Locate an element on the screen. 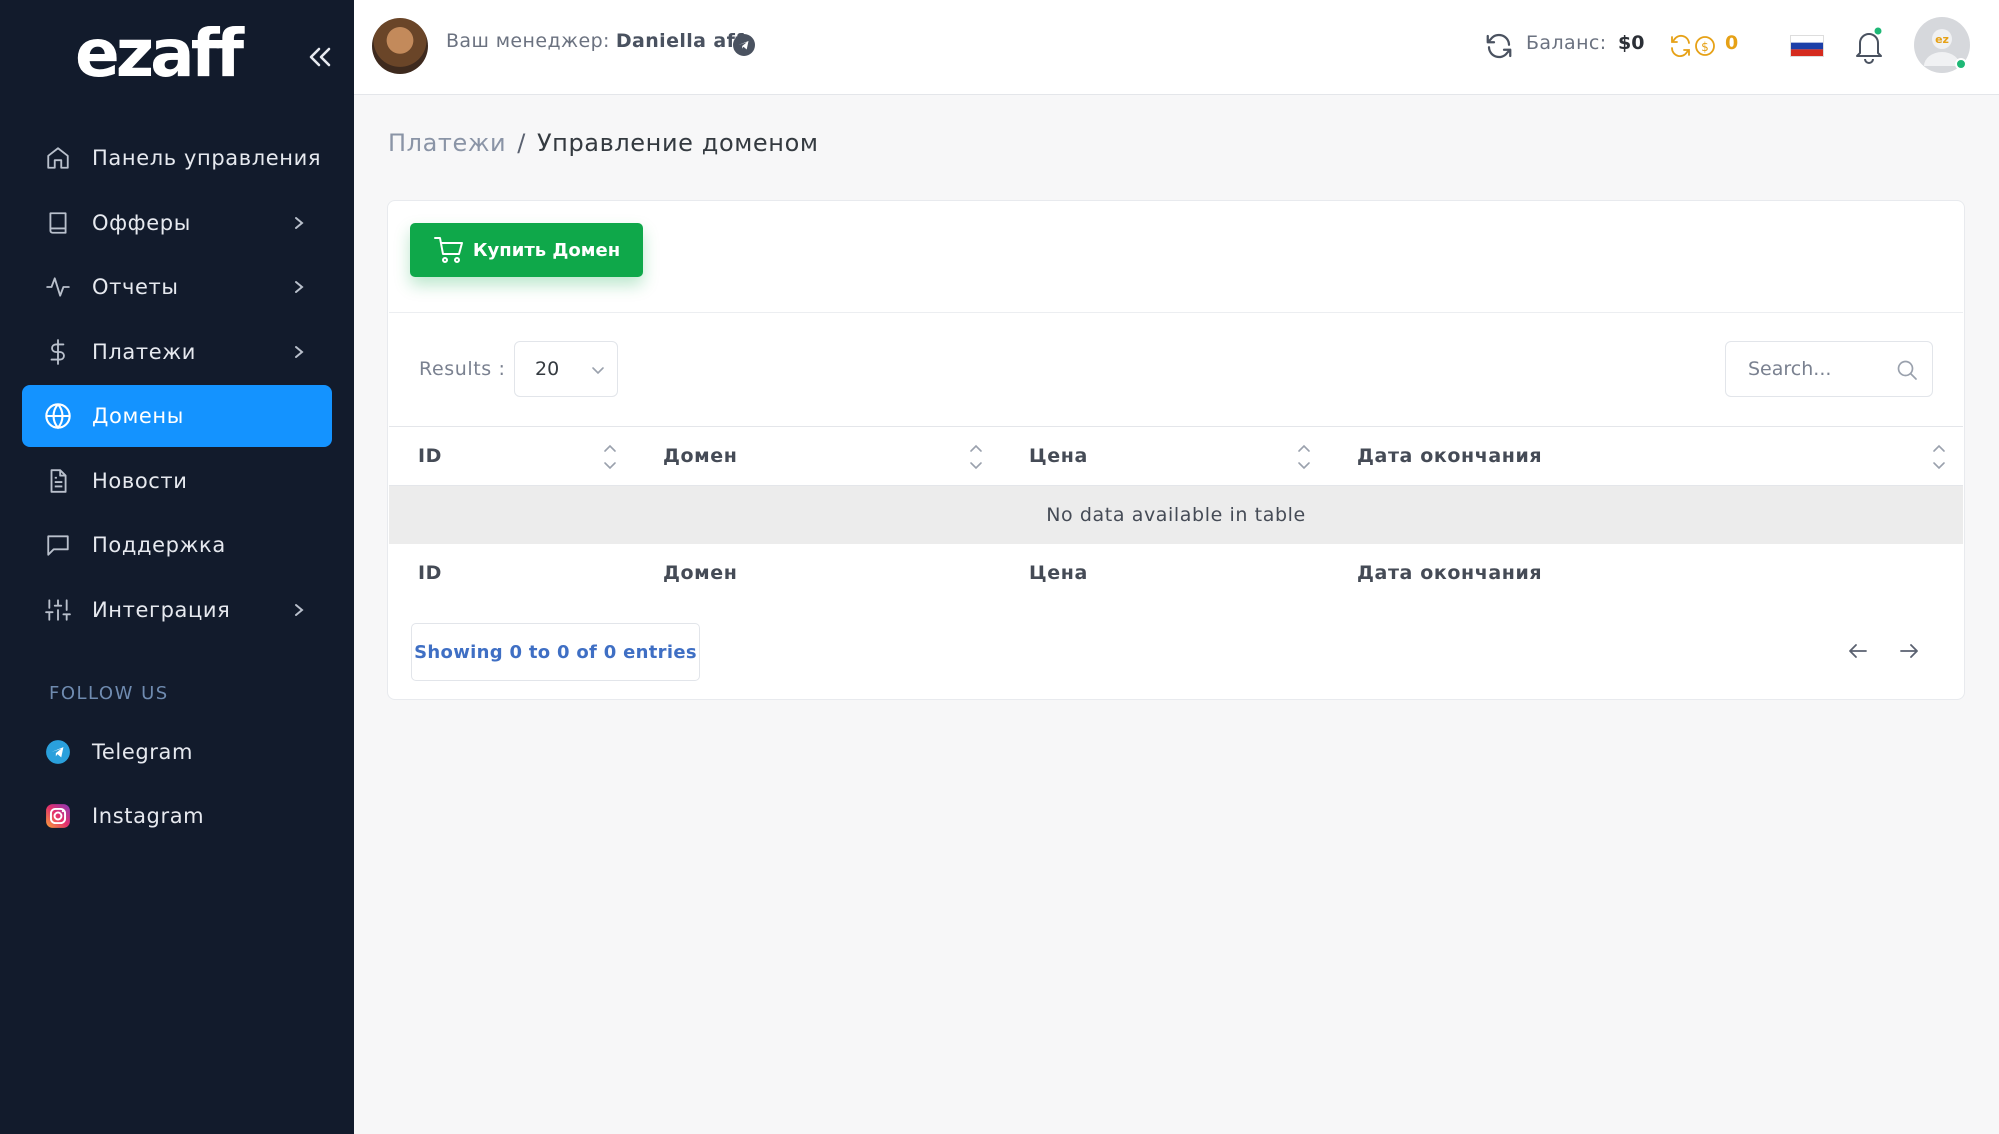  entries-info-text: Showing 0 to 0 of 0 entries is located at coordinates (555, 652).